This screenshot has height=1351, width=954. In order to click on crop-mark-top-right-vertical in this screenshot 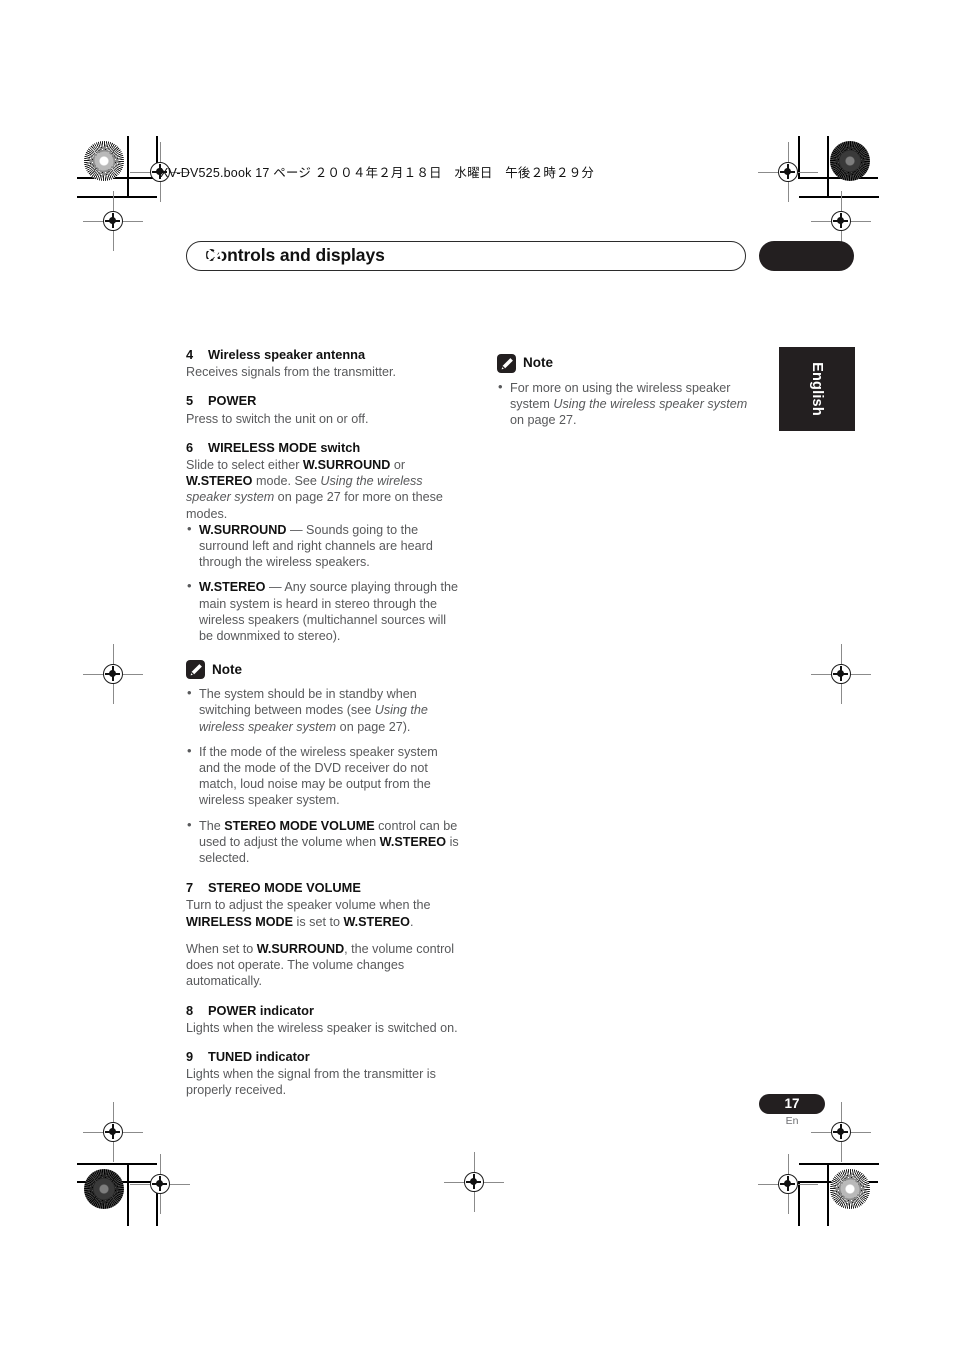, I will do `click(828, 167)`.